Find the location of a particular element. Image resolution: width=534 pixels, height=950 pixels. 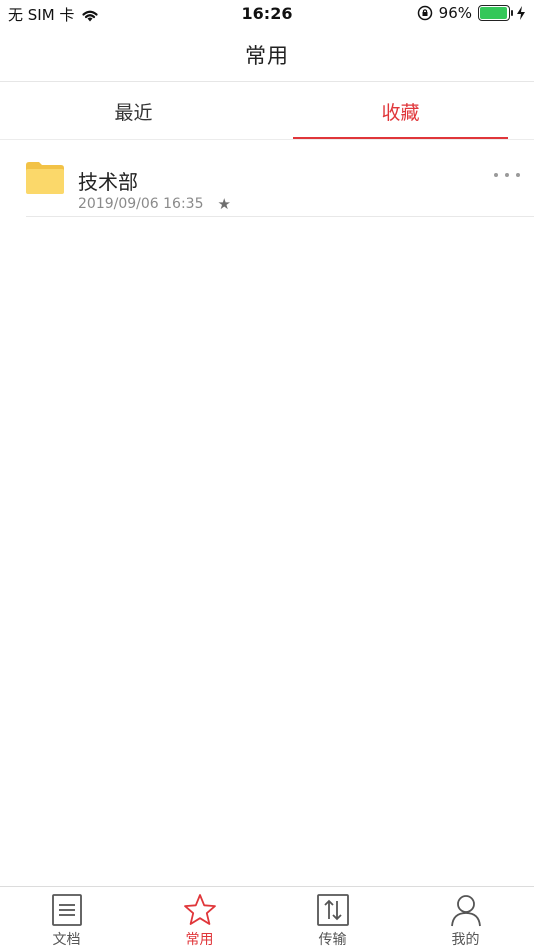

tab-bar-label: 常用 is located at coordinates (199, 940).